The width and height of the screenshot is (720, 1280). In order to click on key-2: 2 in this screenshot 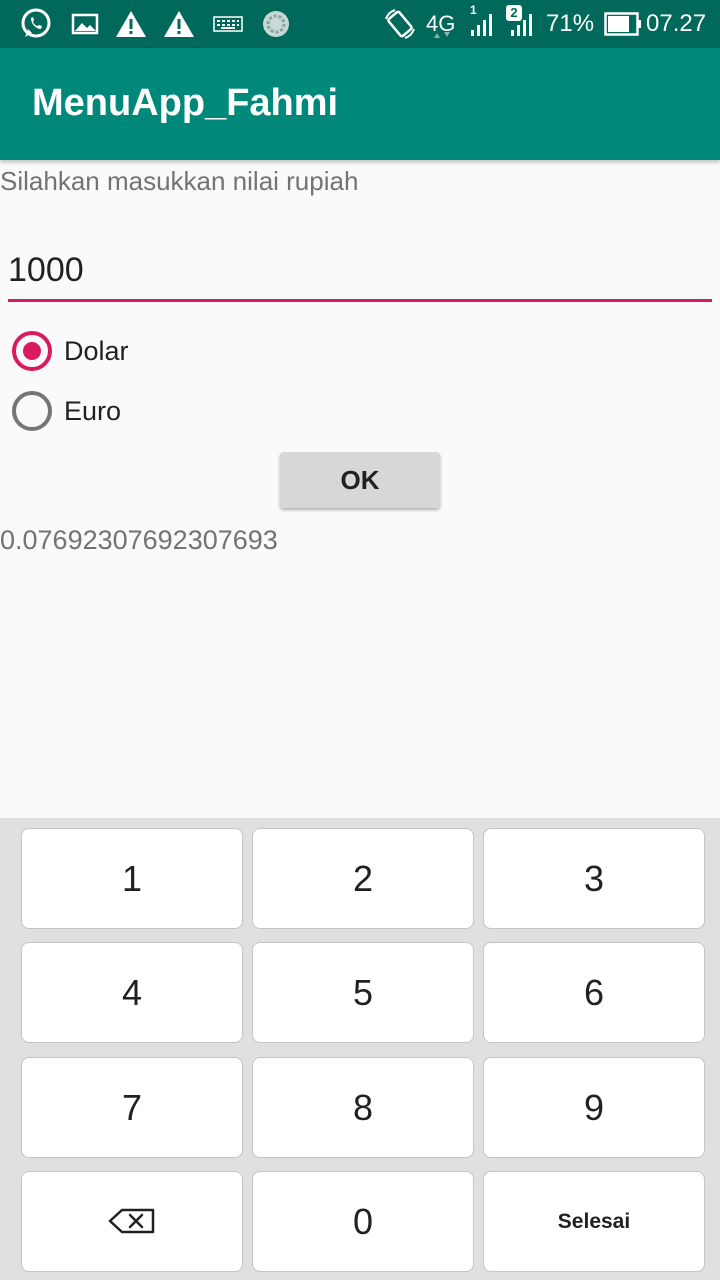, I will do `click(363, 878)`.